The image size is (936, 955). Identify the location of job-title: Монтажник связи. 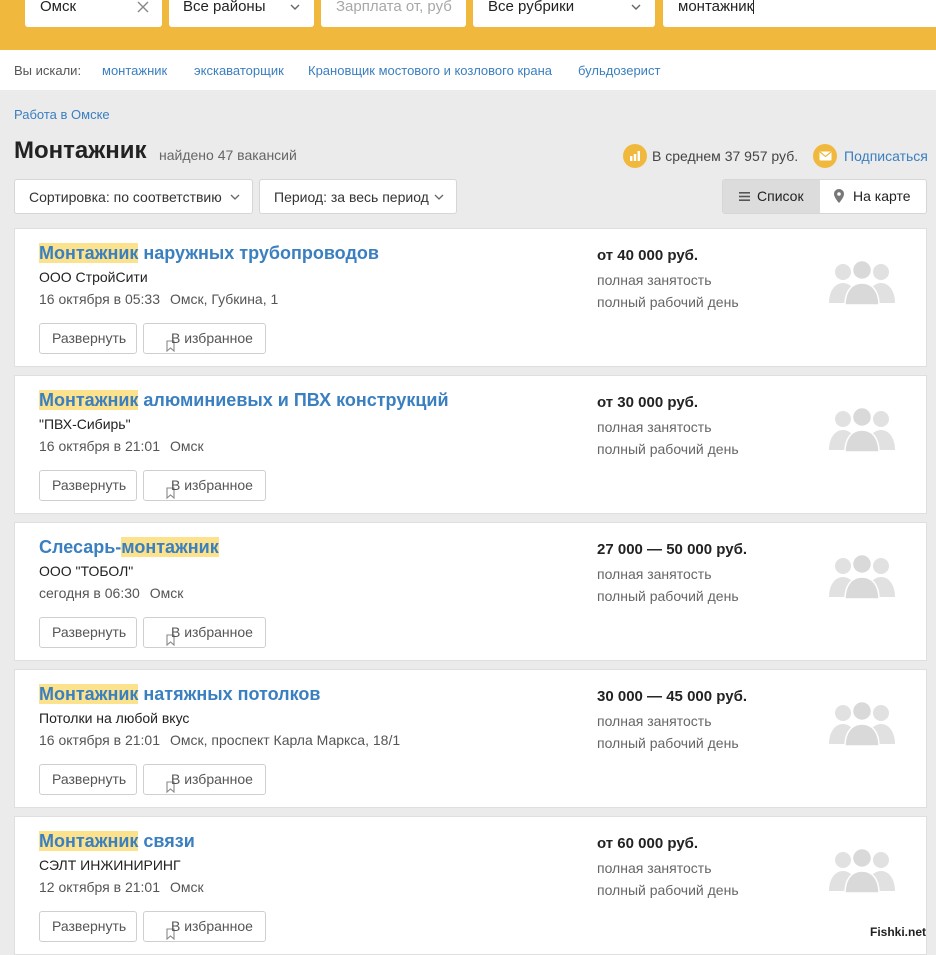
(117, 841).